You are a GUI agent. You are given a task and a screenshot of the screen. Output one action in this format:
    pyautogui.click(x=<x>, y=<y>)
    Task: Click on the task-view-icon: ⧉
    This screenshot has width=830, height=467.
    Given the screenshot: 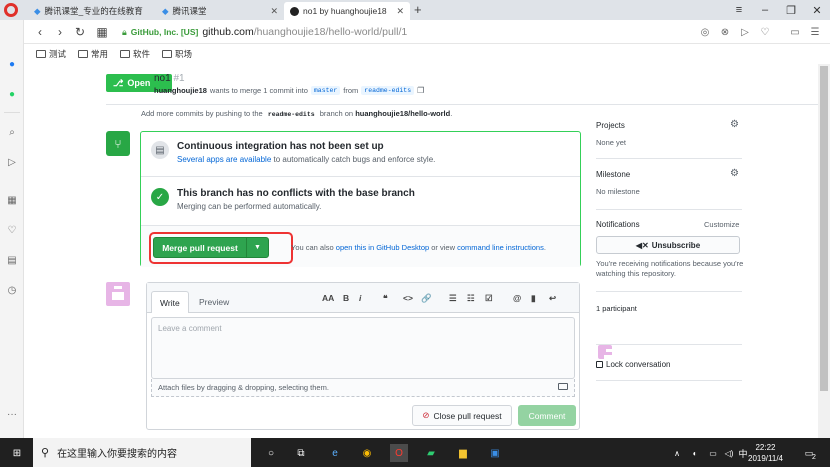 What is the action you would take?
    pyautogui.click(x=301, y=453)
    